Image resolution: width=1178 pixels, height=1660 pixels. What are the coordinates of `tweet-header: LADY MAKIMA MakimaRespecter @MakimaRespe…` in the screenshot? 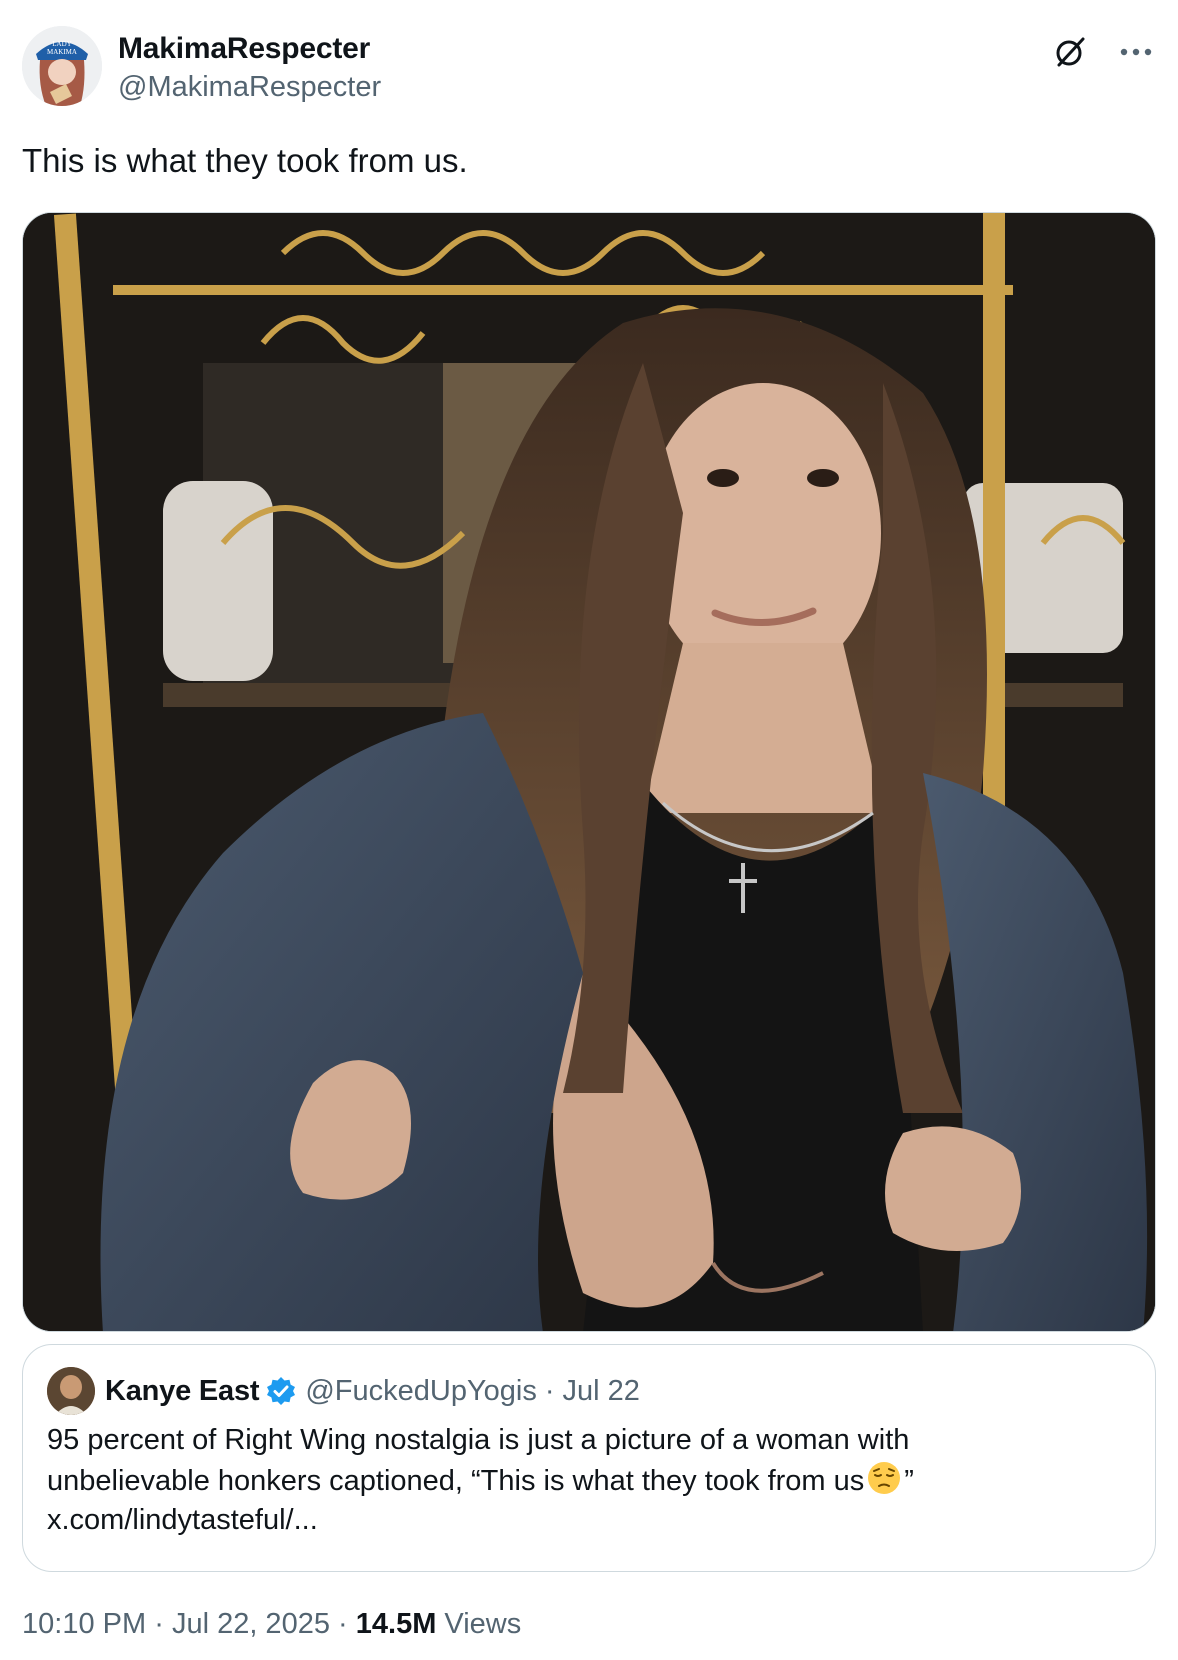 It's located at (589, 66).